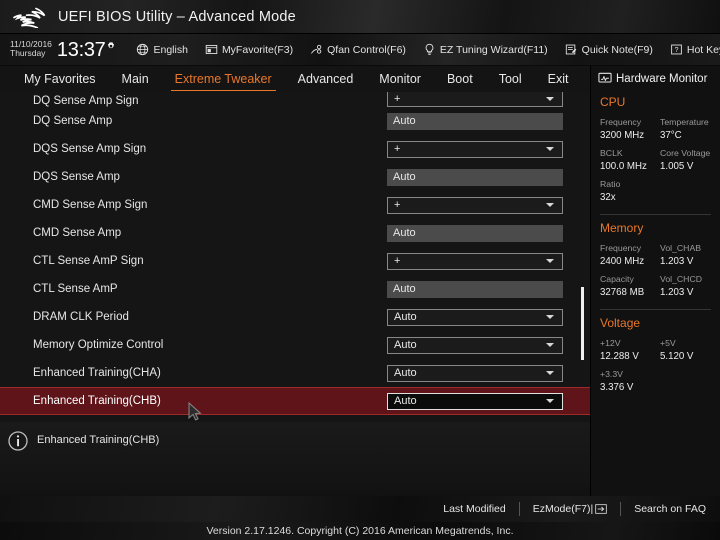 Image resolution: width=720 pixels, height=540 pixels. Describe the element at coordinates (622, 228) in the screenshot. I see `hw-group-title-memory: Memory` at that location.